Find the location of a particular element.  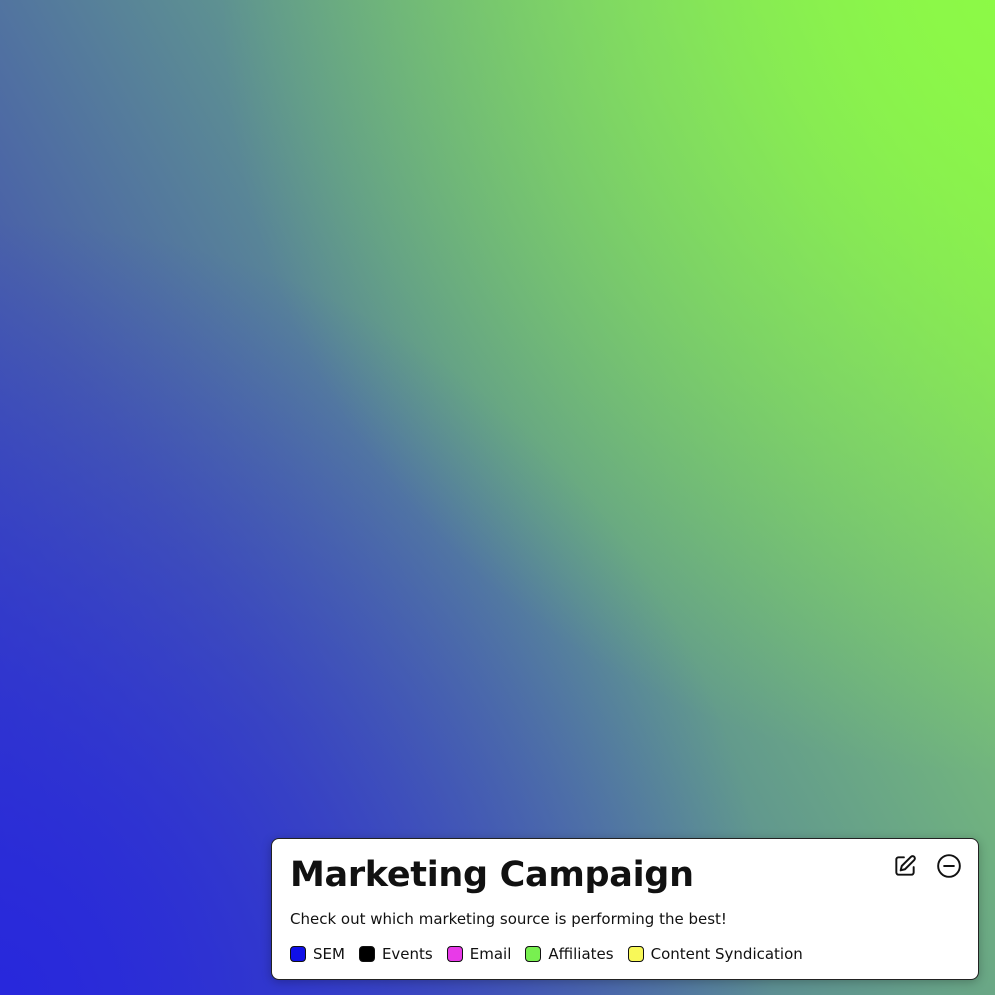

legend-actions is located at coordinates (927, 866).